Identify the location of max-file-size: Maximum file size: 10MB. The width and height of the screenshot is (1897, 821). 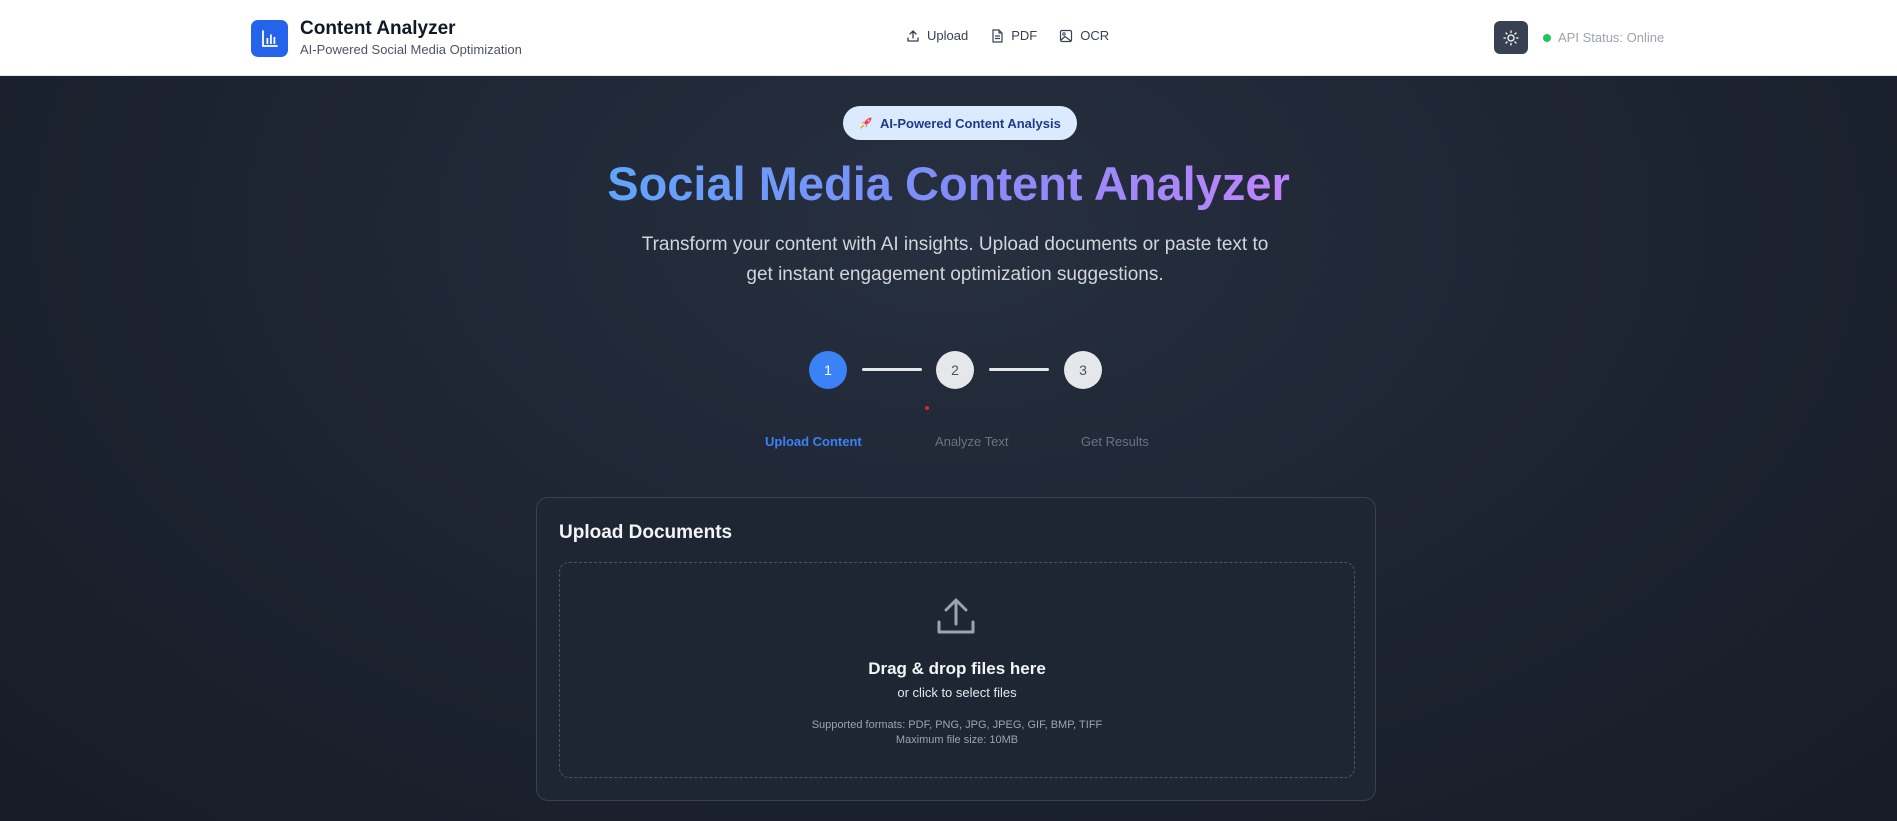
(957, 740).